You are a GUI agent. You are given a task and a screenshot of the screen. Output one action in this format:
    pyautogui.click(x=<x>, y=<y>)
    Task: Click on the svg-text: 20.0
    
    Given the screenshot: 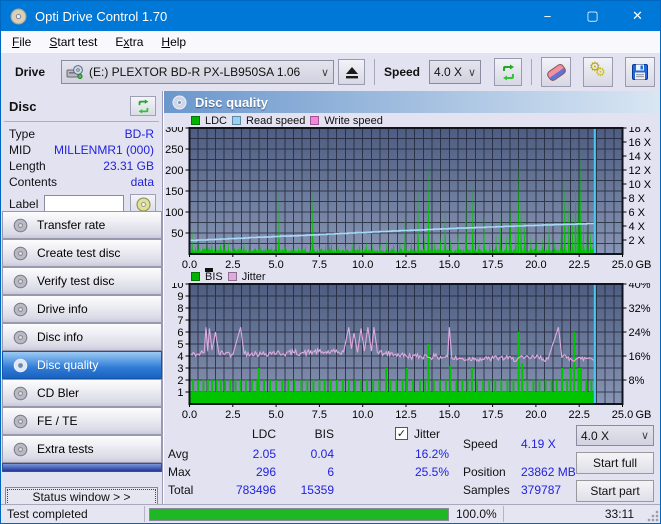 What is the action you would take?
    pyautogui.click(x=535, y=264)
    